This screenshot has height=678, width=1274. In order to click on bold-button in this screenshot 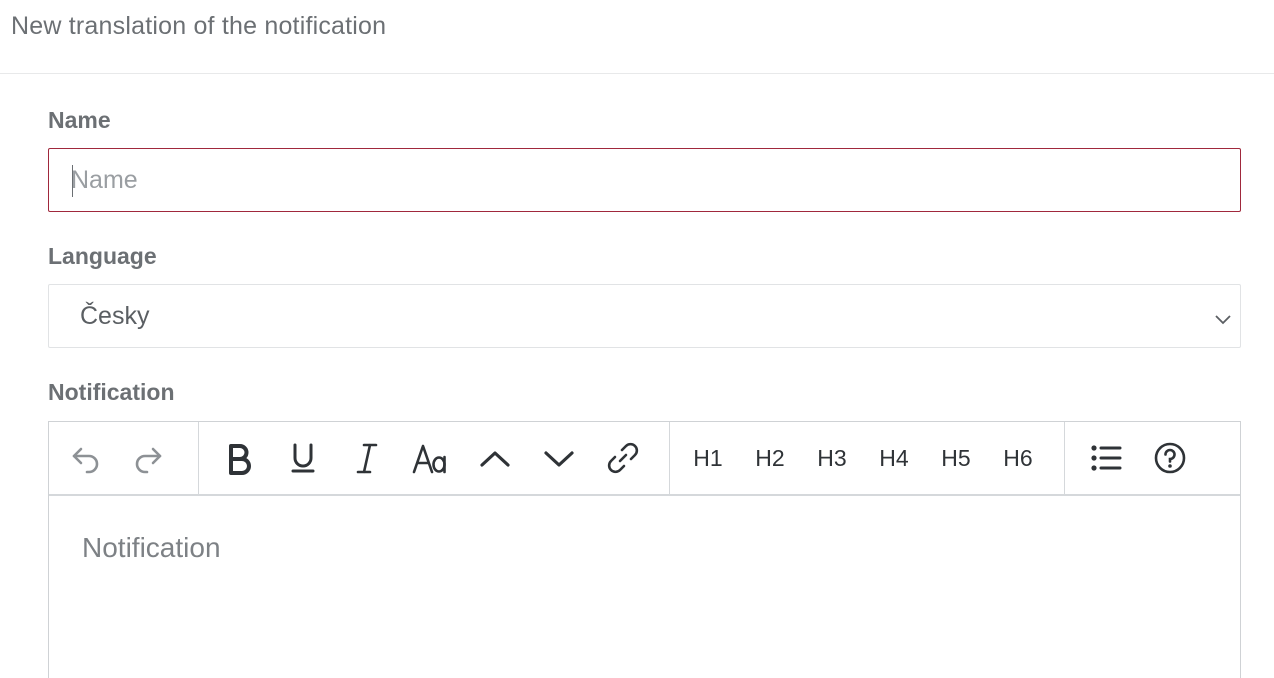, I will do `click(239, 458)`.